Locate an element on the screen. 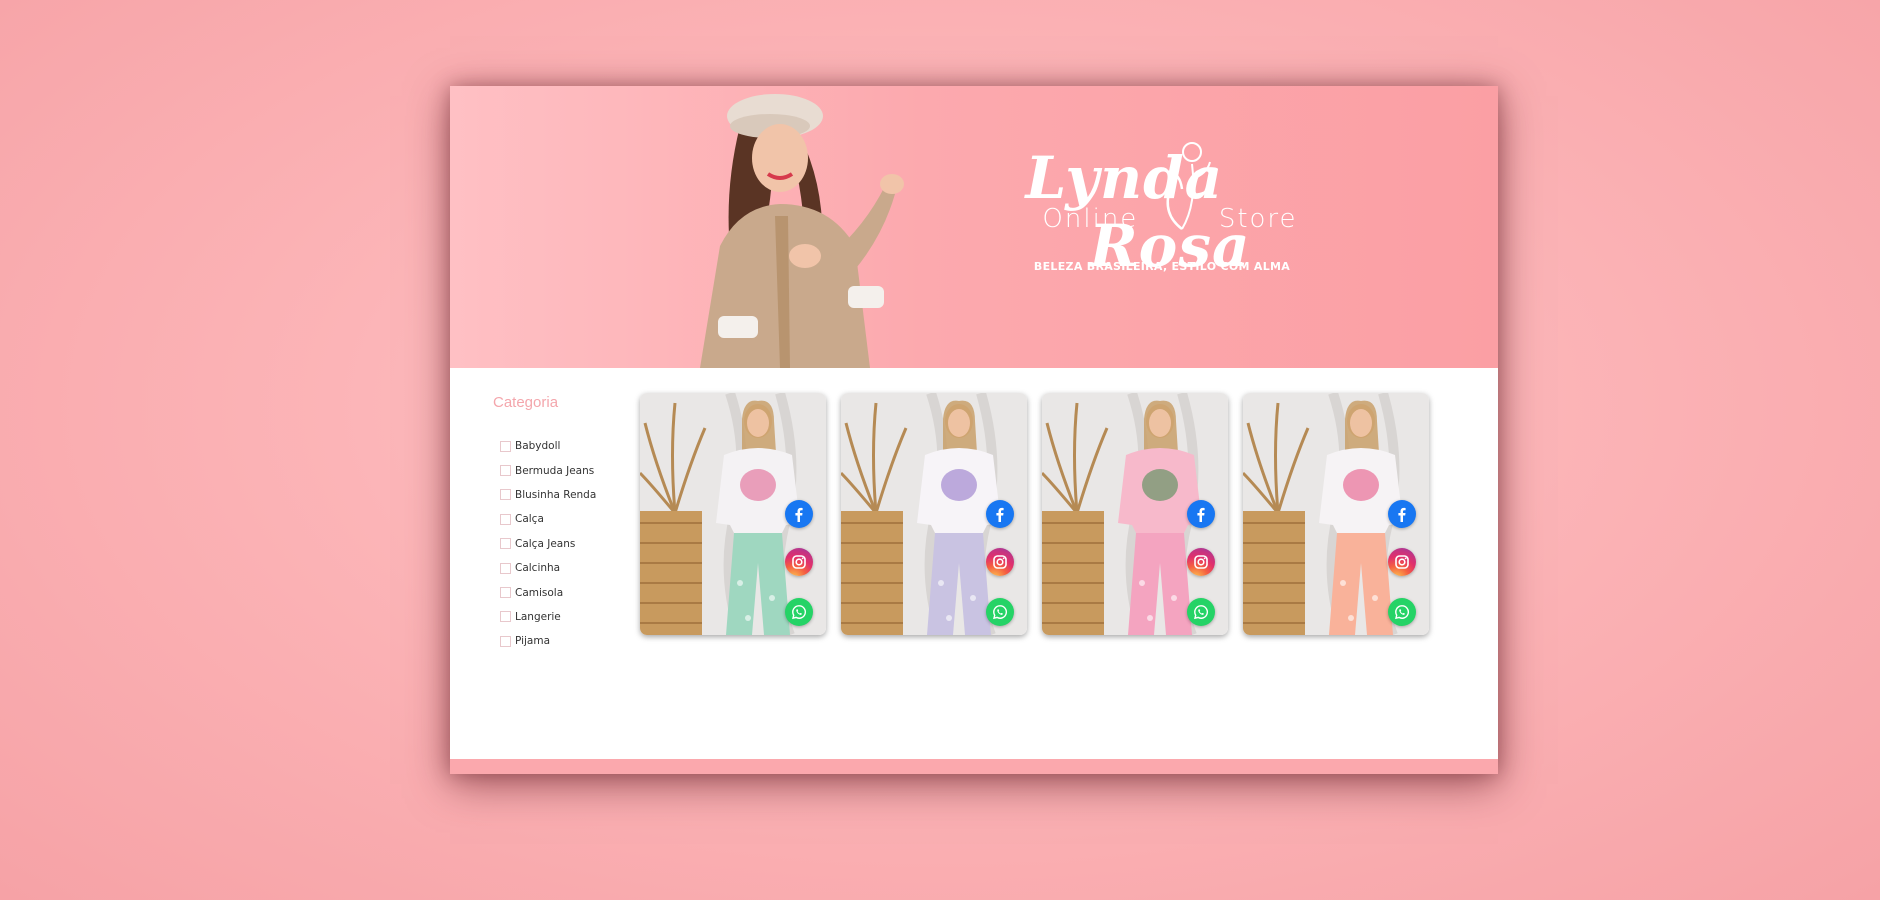 The width and height of the screenshot is (1880, 900). category-label: Langerie is located at coordinates (538, 616).